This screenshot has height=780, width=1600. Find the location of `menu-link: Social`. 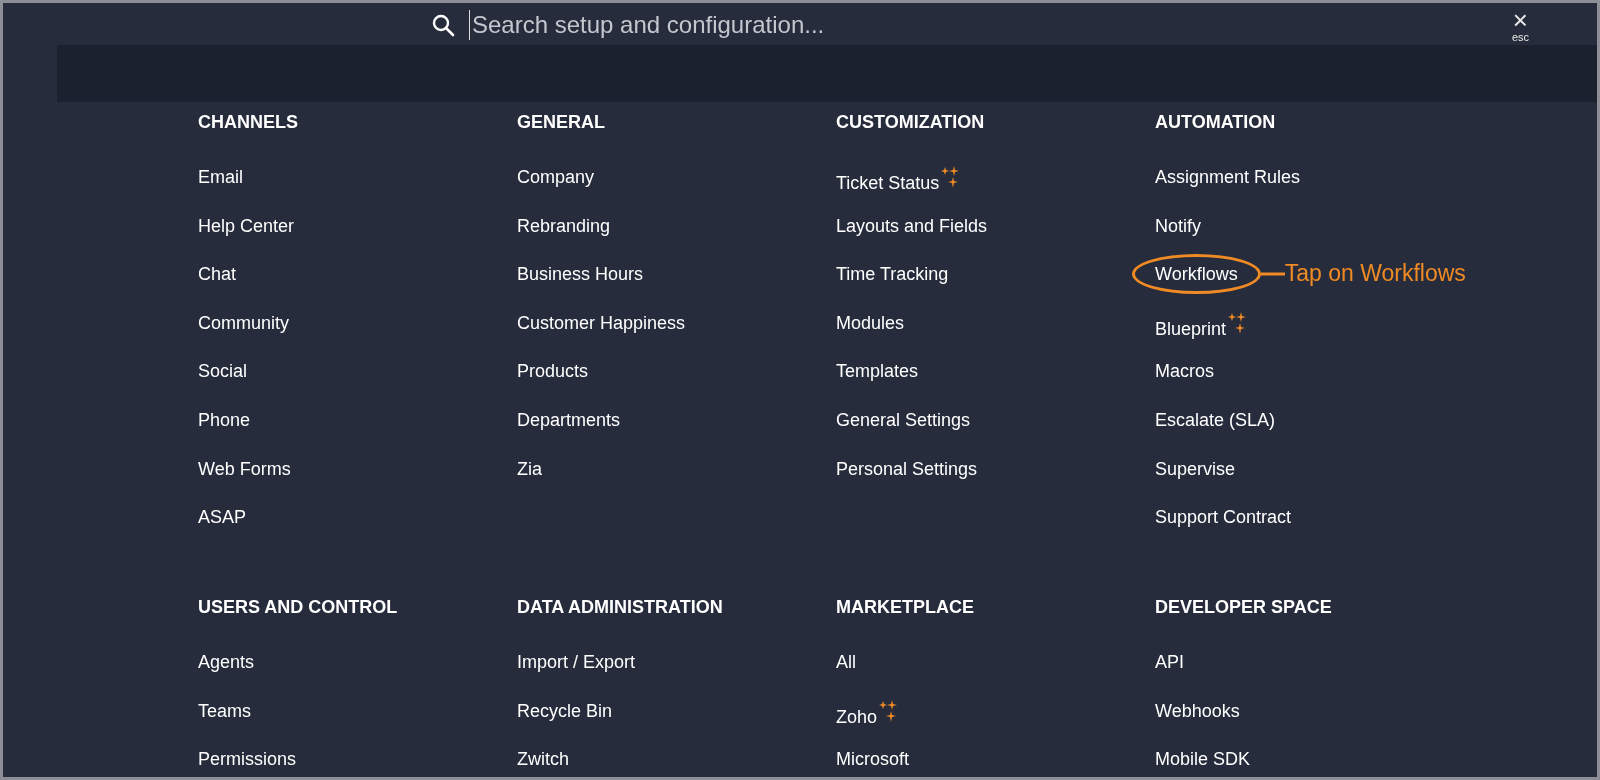

menu-link: Social is located at coordinates (223, 371).